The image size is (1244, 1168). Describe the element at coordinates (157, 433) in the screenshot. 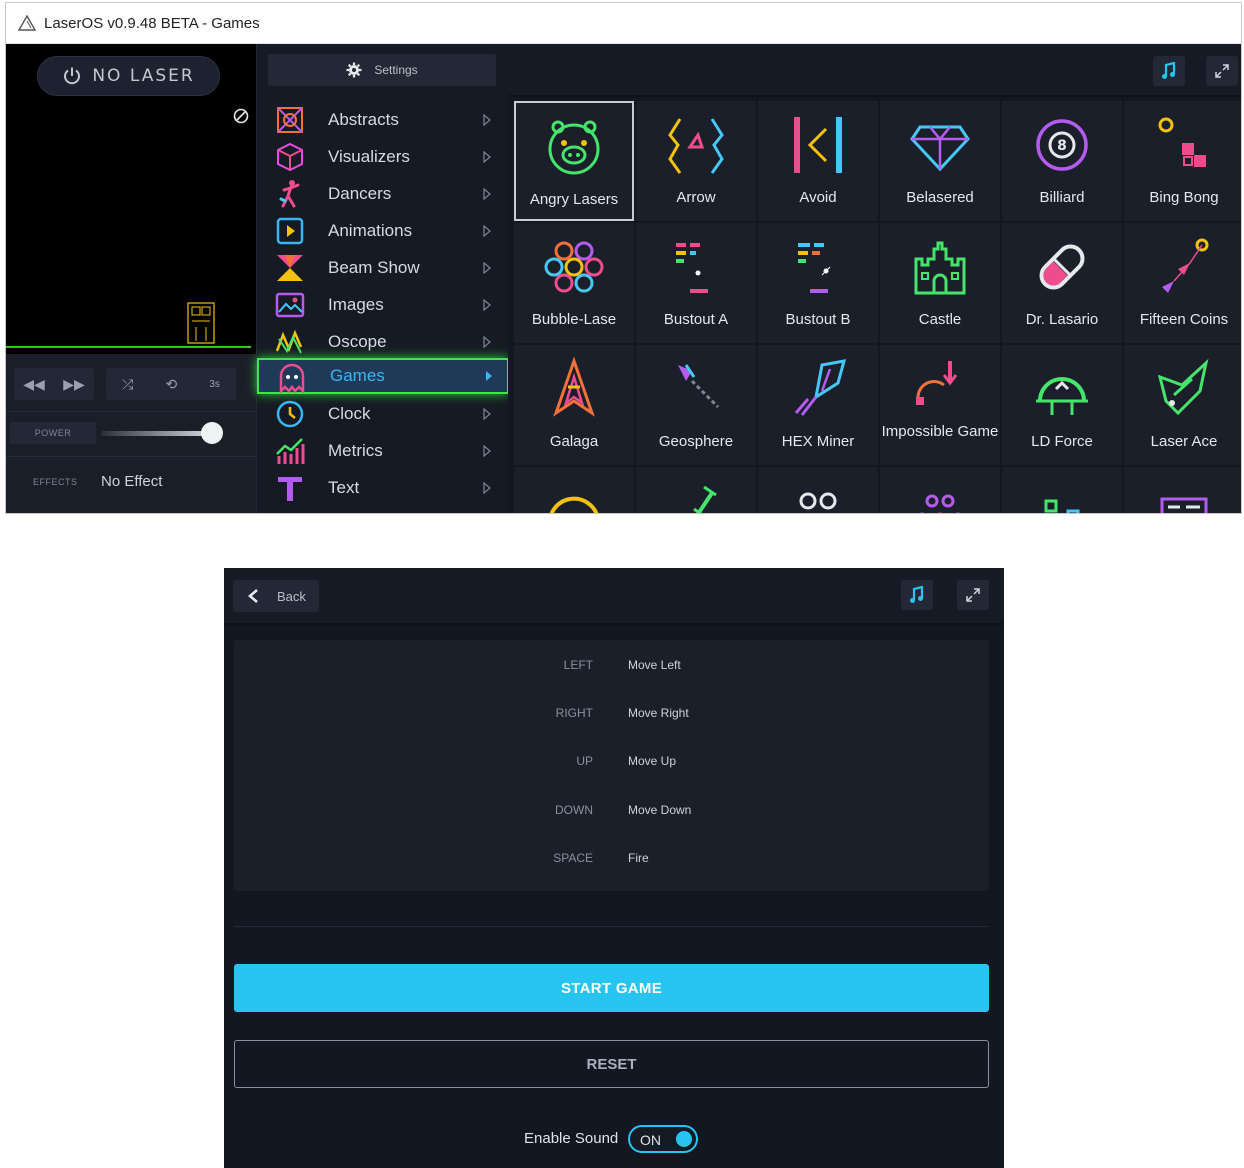

I see `power-slider-track` at that location.